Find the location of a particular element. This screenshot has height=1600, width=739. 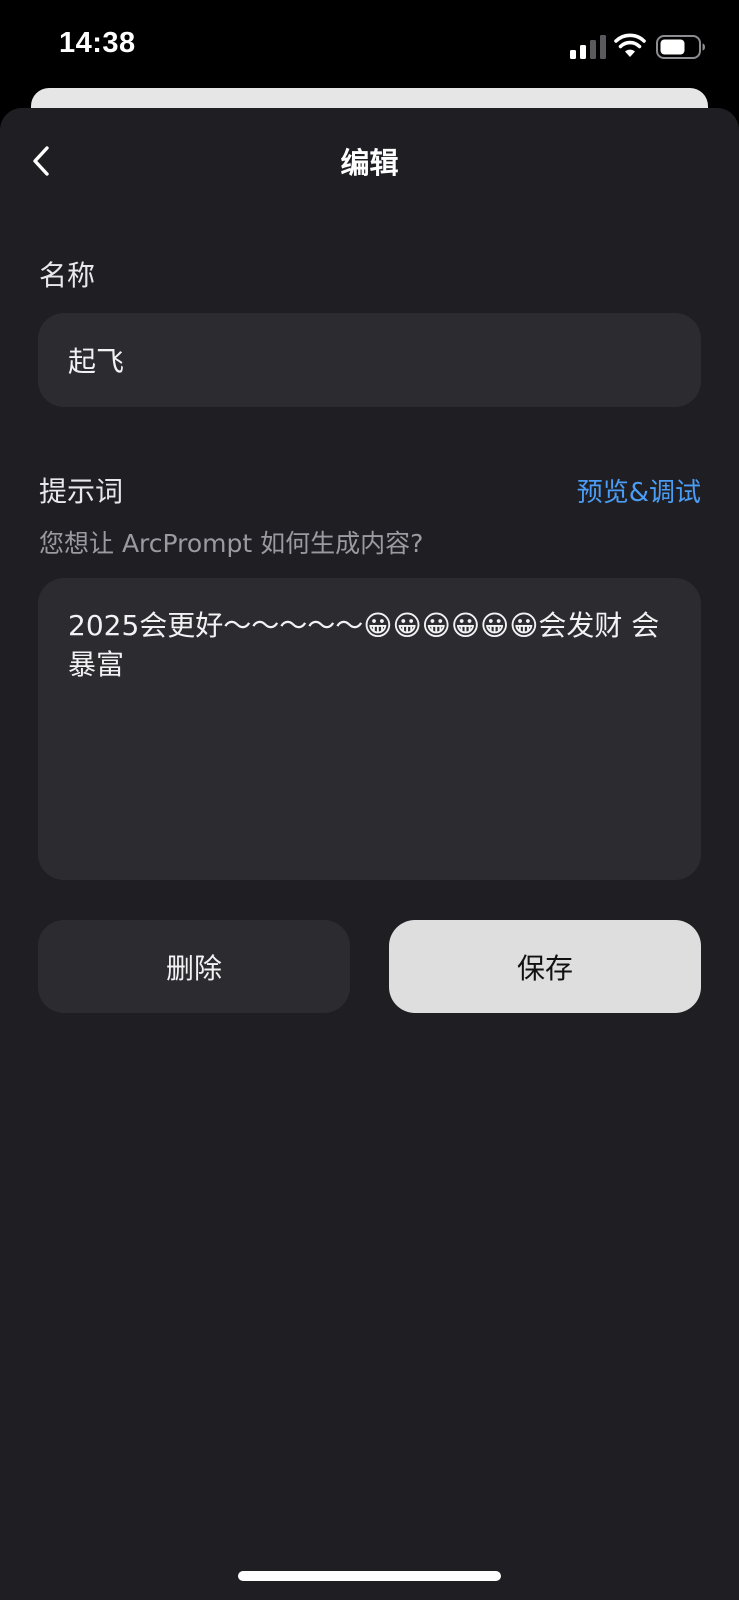

prompt-hint: 您想让 ArcPrompt 如何生成内容? is located at coordinates (231, 543).